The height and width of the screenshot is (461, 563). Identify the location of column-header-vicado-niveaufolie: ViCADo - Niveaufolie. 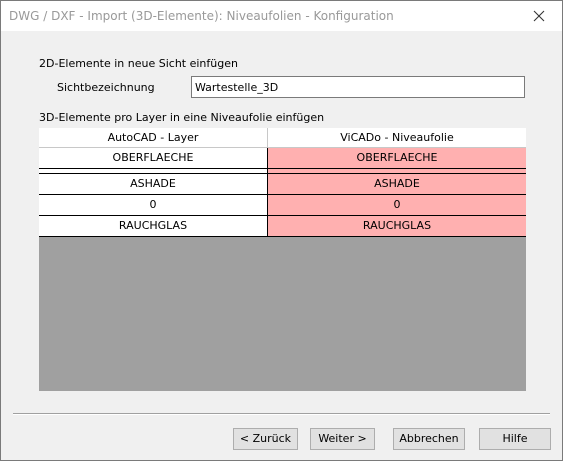
(397, 138).